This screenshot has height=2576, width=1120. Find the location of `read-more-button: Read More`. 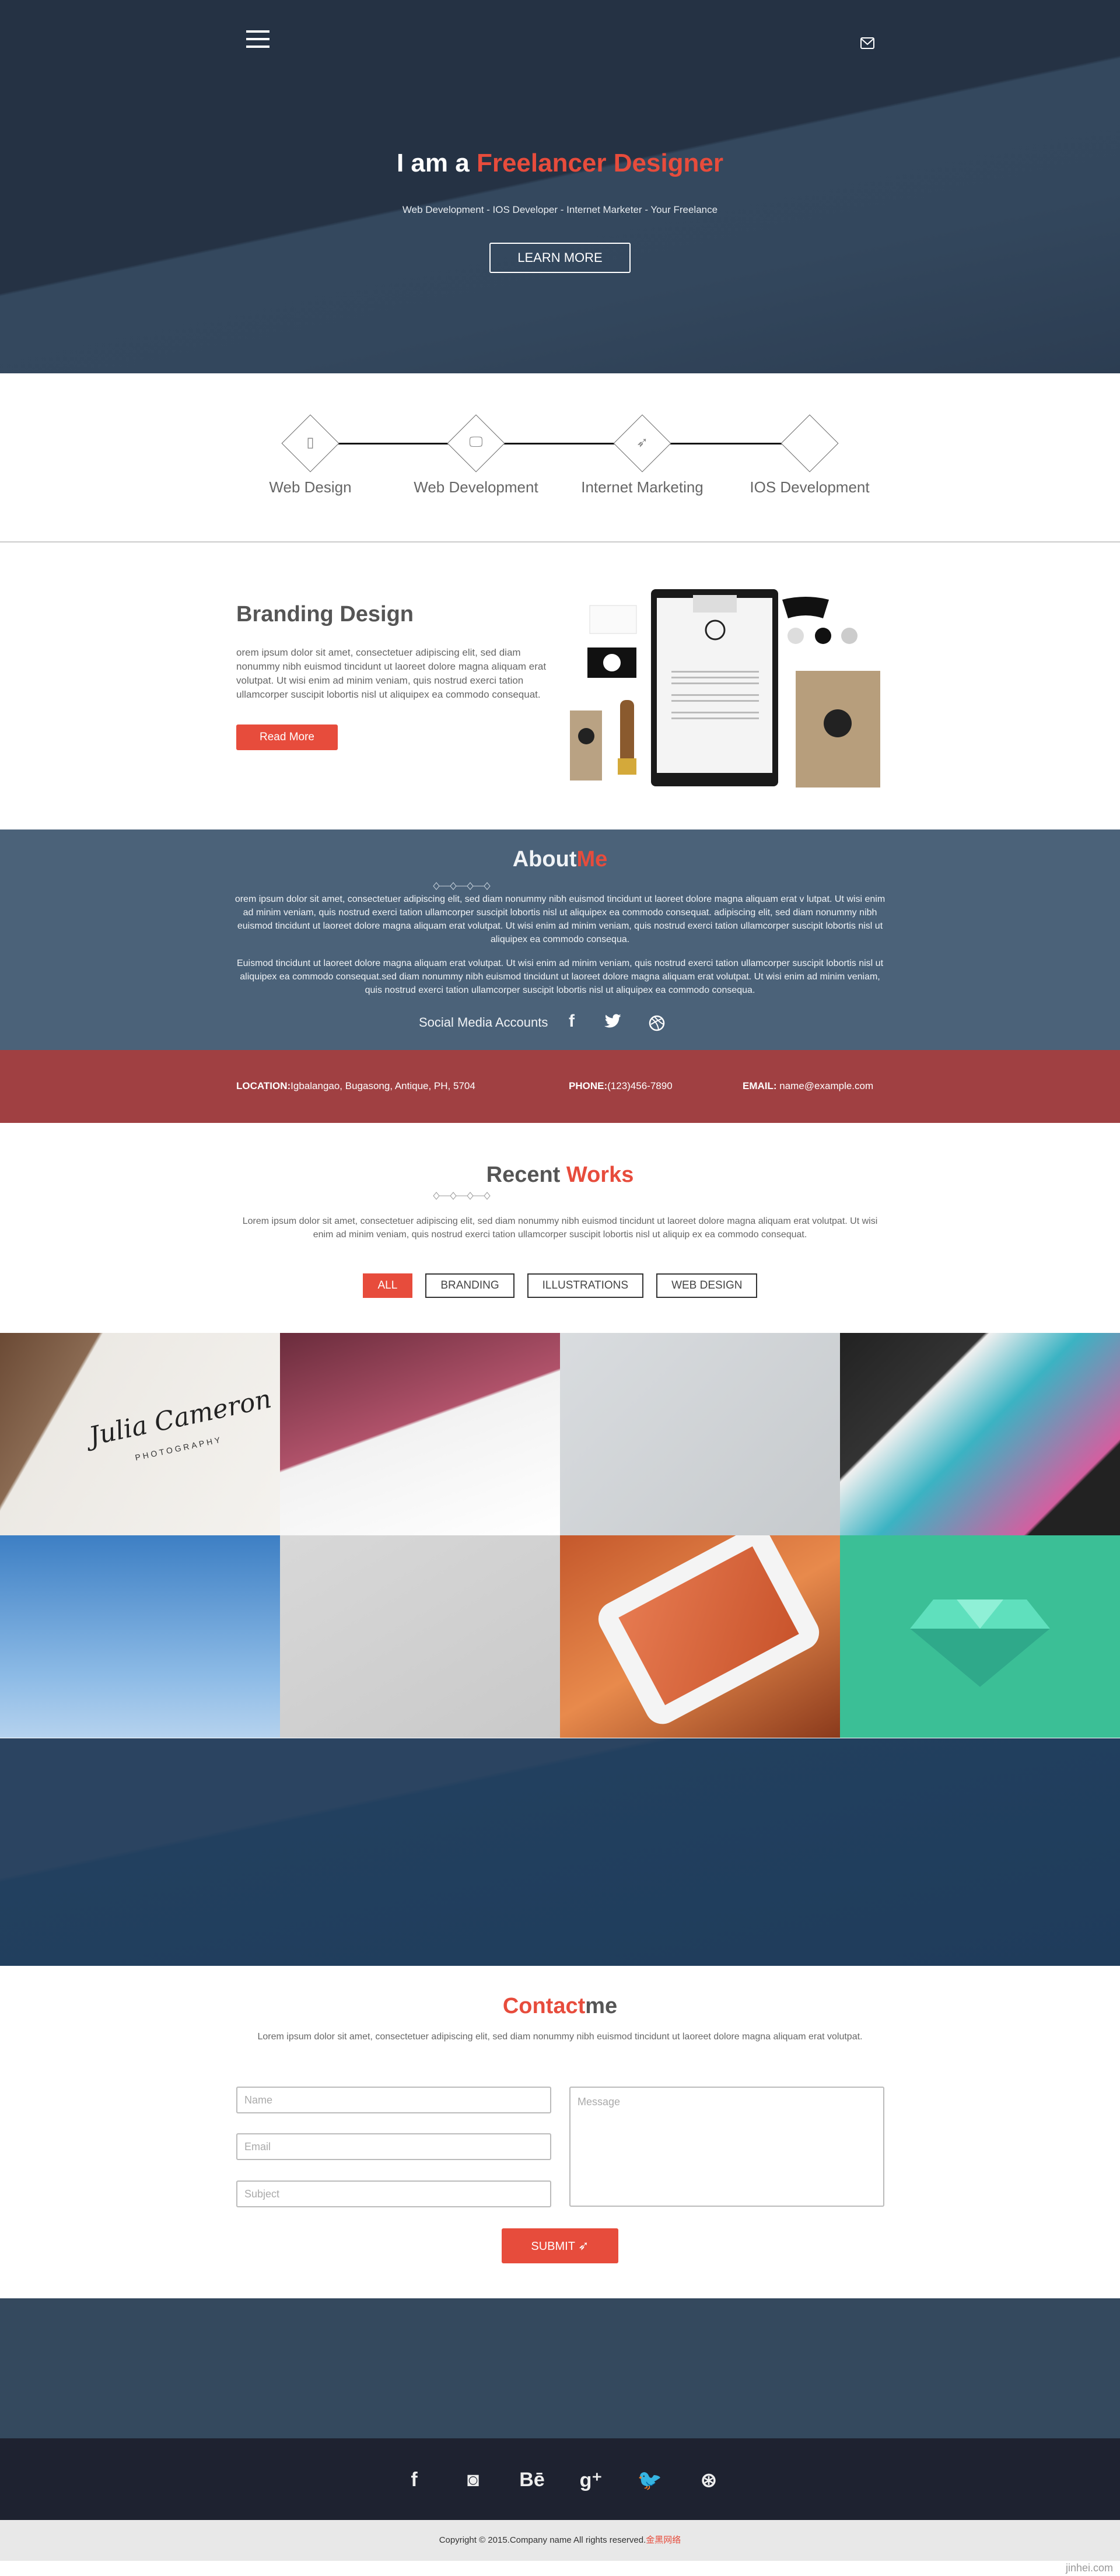

read-more-button: Read More is located at coordinates (287, 737).